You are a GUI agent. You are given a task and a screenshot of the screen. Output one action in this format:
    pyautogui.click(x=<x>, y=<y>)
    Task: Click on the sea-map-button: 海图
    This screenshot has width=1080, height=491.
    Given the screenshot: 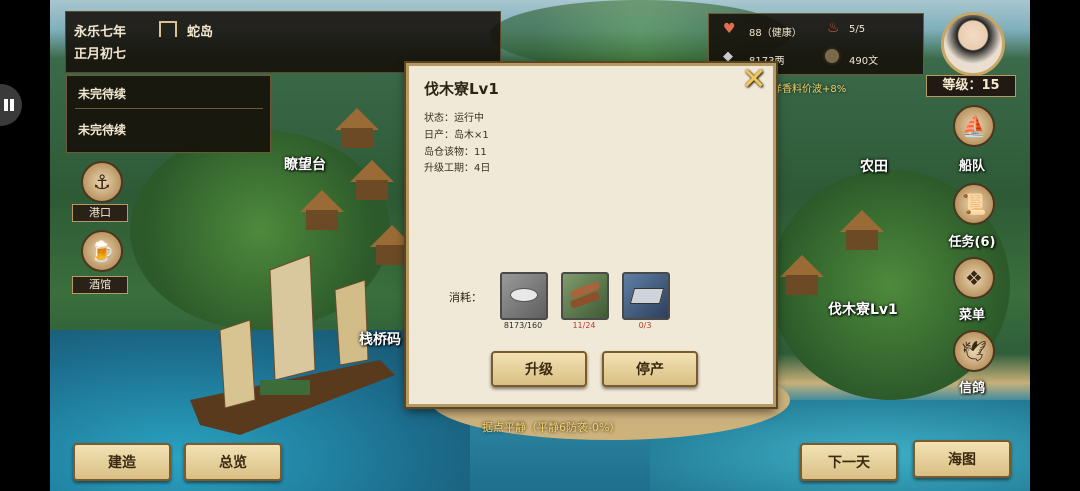 What is the action you would take?
    pyautogui.click(x=962, y=459)
    